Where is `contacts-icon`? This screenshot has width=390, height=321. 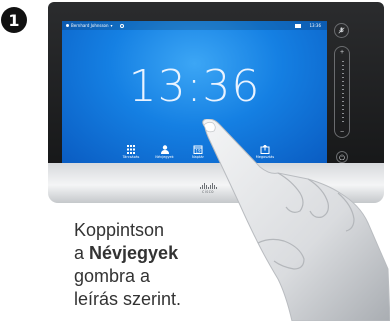
contacts-icon is located at coordinates (164, 149).